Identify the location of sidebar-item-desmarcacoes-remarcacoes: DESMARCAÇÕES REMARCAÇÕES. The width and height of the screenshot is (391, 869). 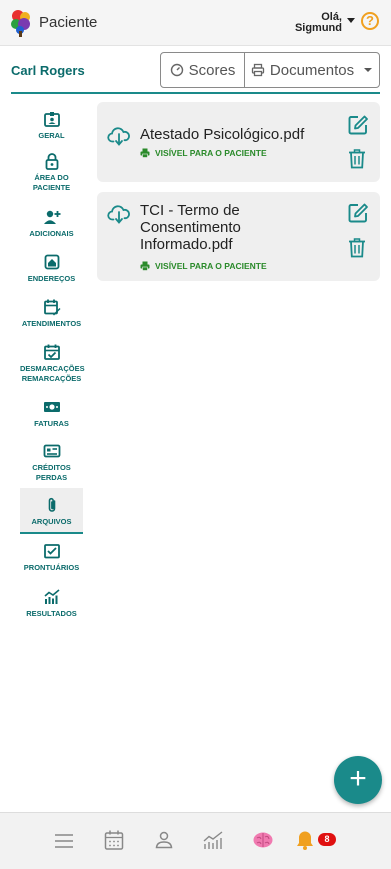
(52, 363).